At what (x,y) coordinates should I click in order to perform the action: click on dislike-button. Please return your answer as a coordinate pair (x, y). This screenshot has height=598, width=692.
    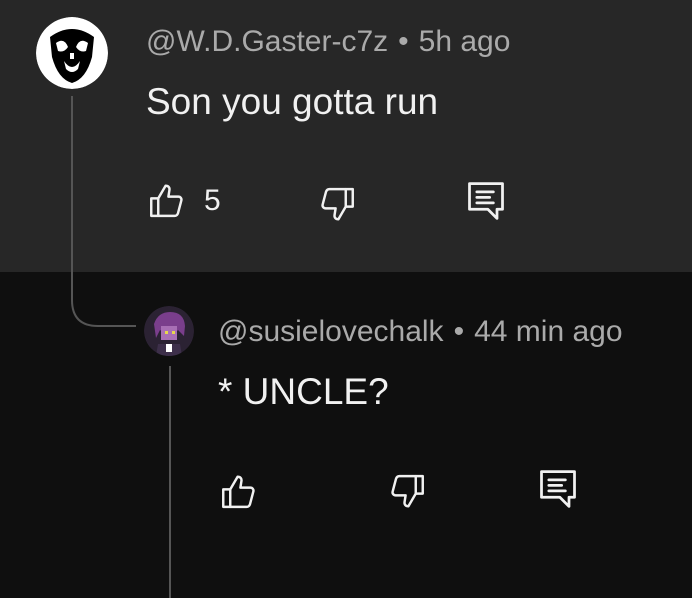
    Looking at the image, I should click on (337, 204).